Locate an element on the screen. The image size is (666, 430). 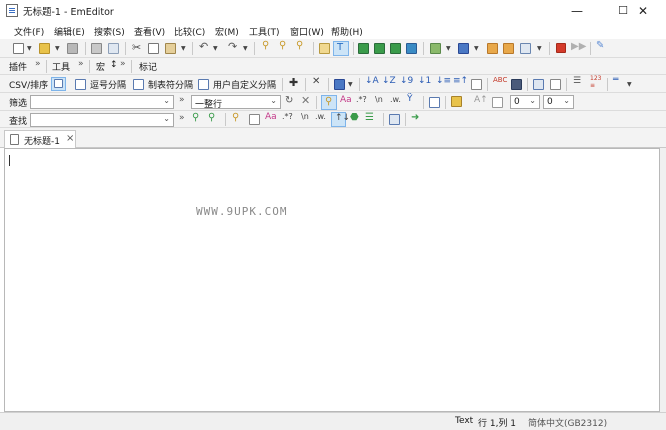
undo-icon: ↶ is located at coordinates (203, 46).